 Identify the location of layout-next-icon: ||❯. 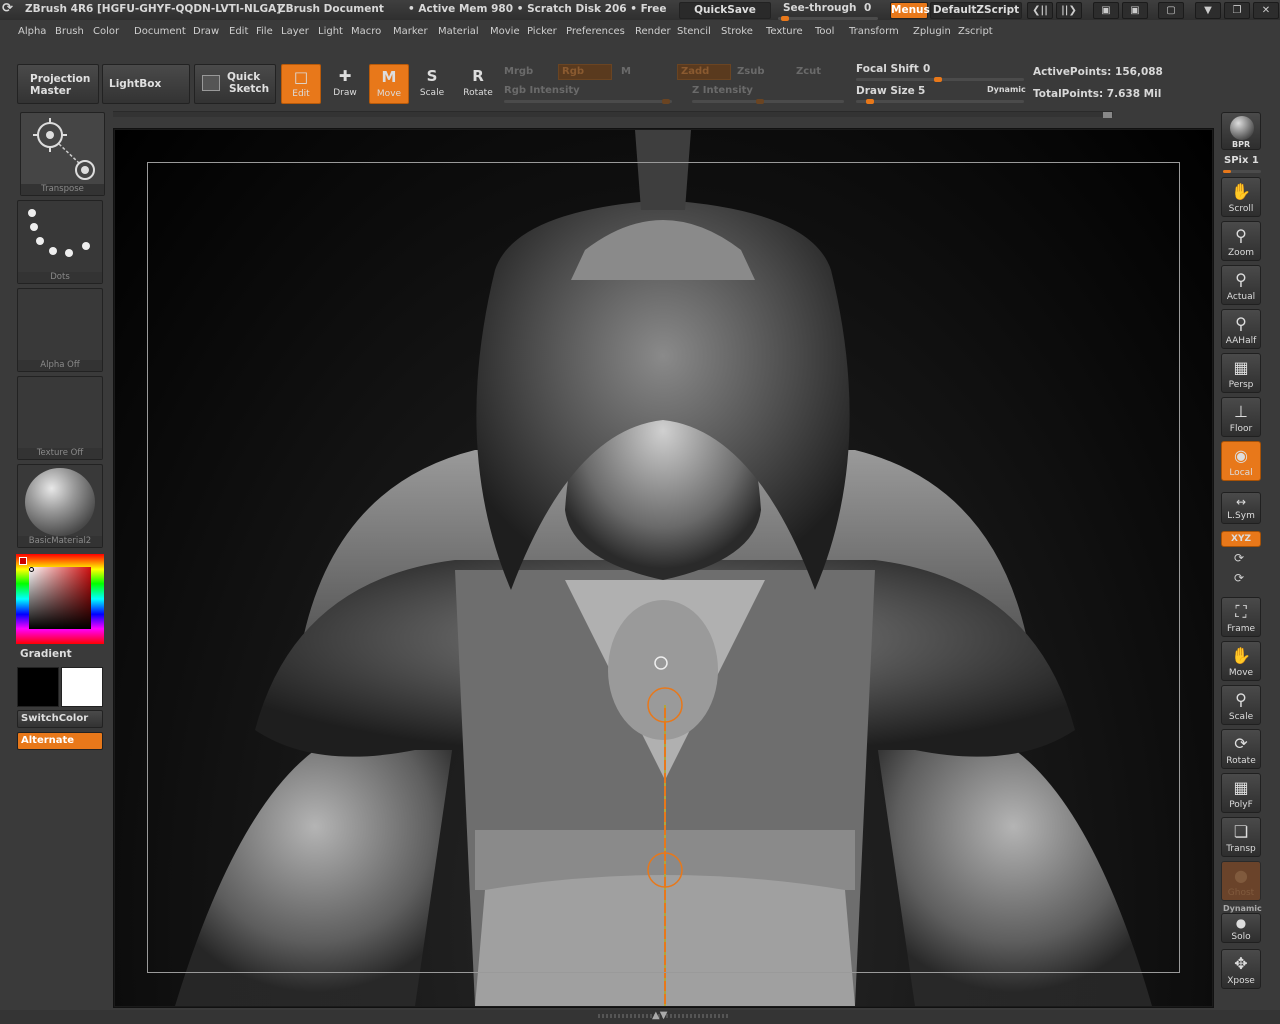
(1069, 10).